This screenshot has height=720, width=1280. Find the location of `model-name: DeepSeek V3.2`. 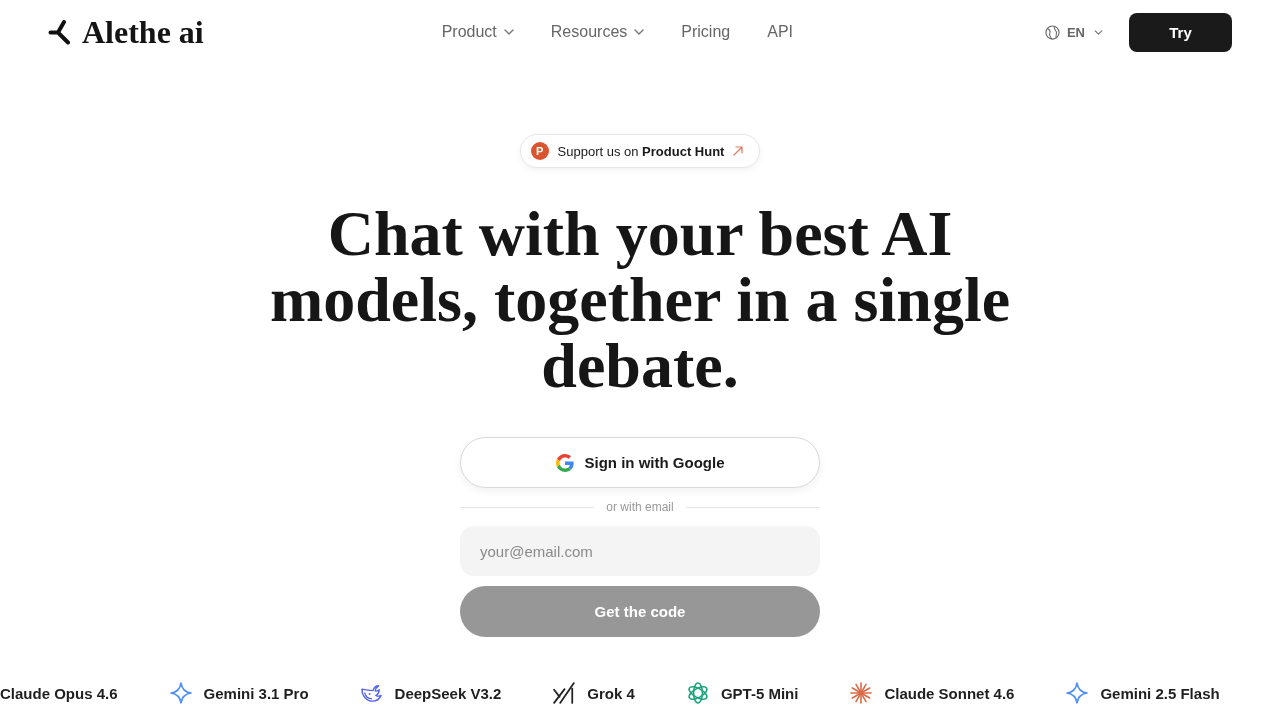

model-name: DeepSeek V3.2 is located at coordinates (448, 693).